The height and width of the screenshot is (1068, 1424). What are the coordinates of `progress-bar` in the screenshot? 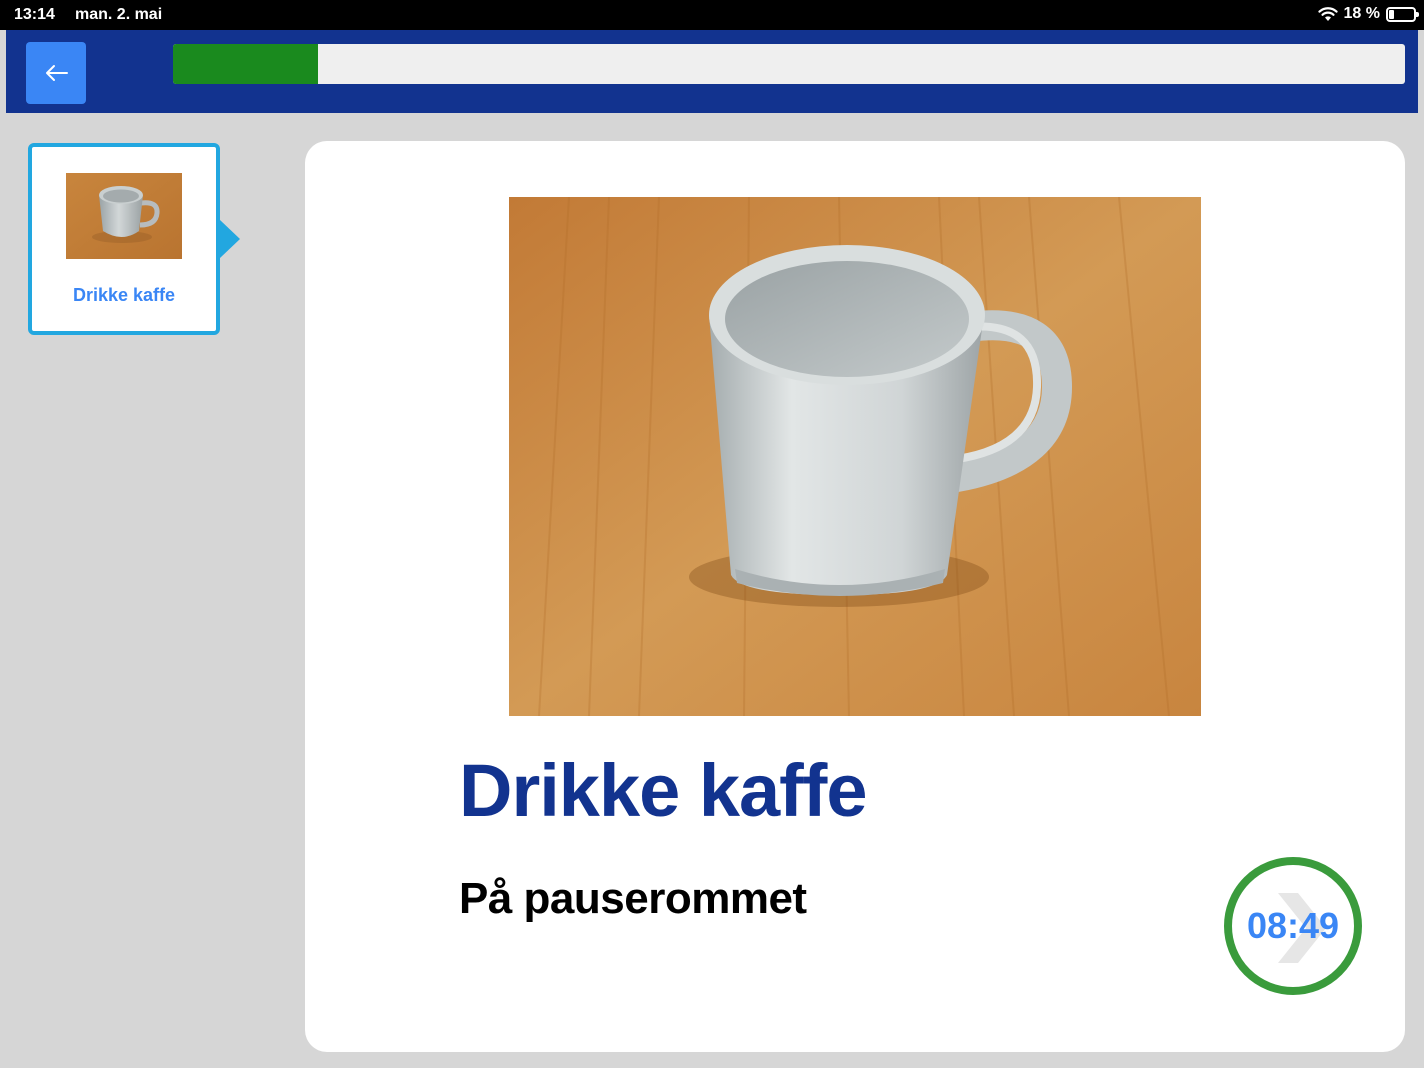 It's located at (789, 64).